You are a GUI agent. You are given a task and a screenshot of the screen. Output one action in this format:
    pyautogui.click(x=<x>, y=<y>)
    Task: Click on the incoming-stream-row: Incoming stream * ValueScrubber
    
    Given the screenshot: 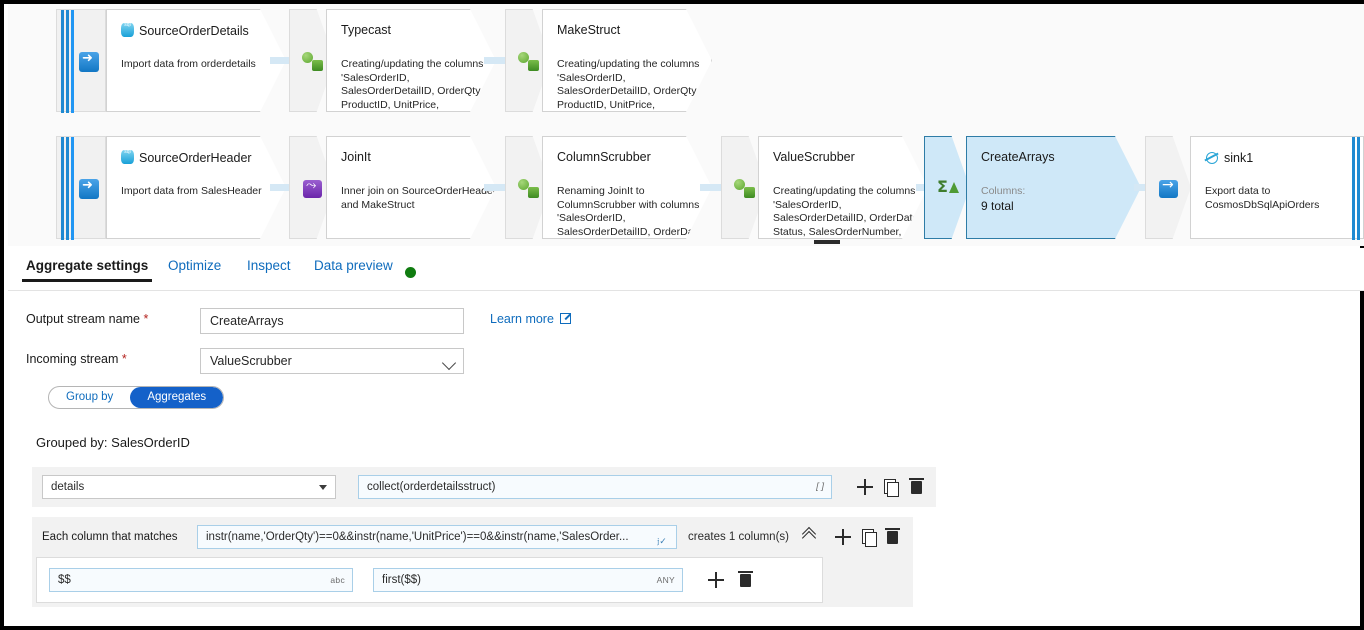 What is the action you would take?
    pyautogui.click(x=266, y=361)
    